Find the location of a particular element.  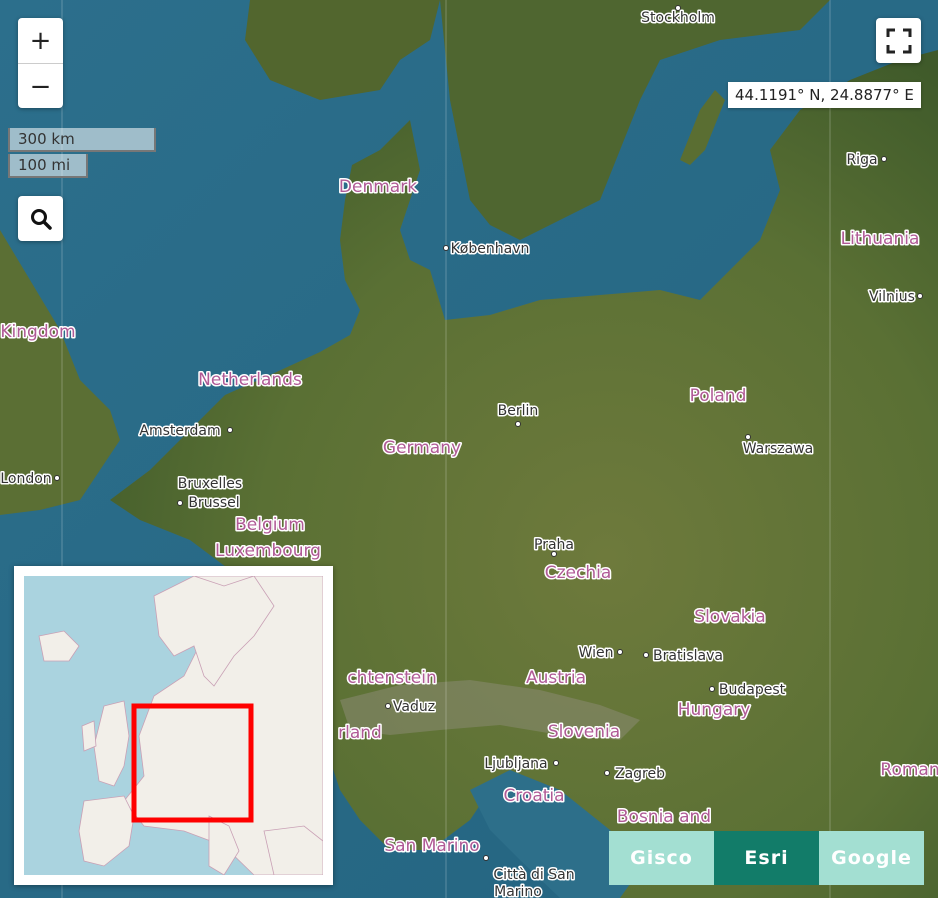

city-kobenhavn: København is located at coordinates (490, 249).